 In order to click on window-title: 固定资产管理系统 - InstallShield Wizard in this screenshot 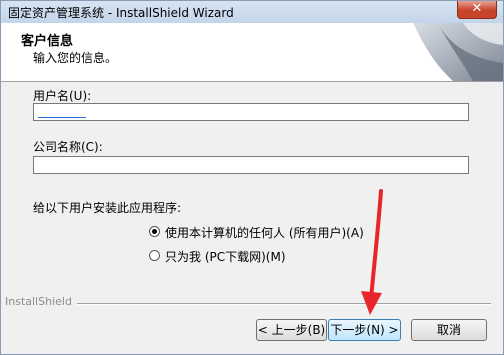, I will do `click(121, 13)`.